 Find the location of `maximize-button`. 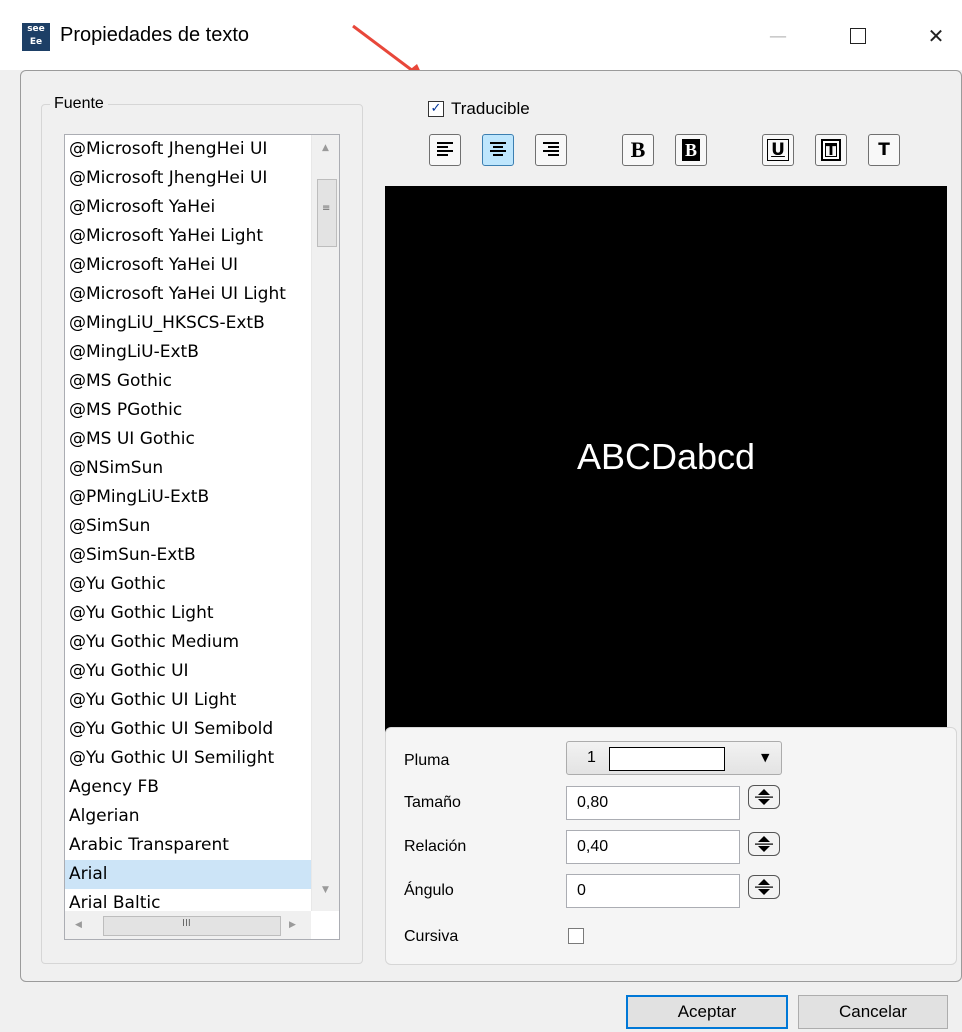

maximize-button is located at coordinates (858, 36).